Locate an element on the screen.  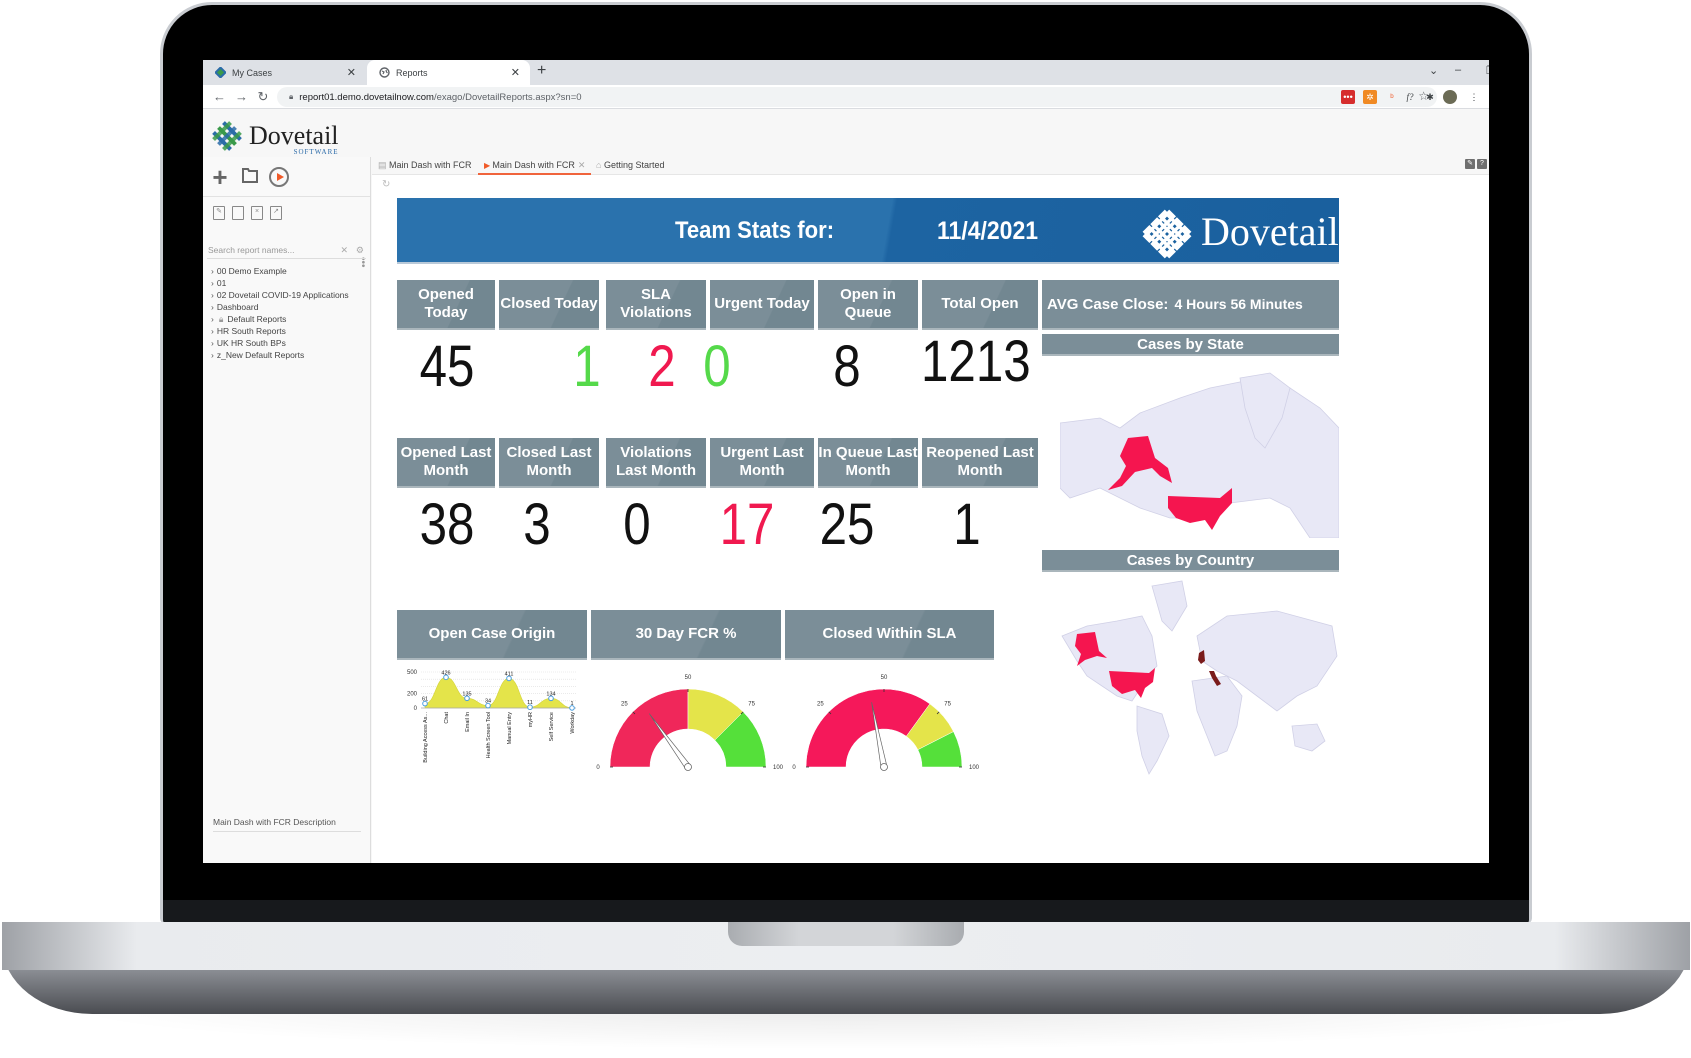
greenland is located at coordinates (1169, 606).